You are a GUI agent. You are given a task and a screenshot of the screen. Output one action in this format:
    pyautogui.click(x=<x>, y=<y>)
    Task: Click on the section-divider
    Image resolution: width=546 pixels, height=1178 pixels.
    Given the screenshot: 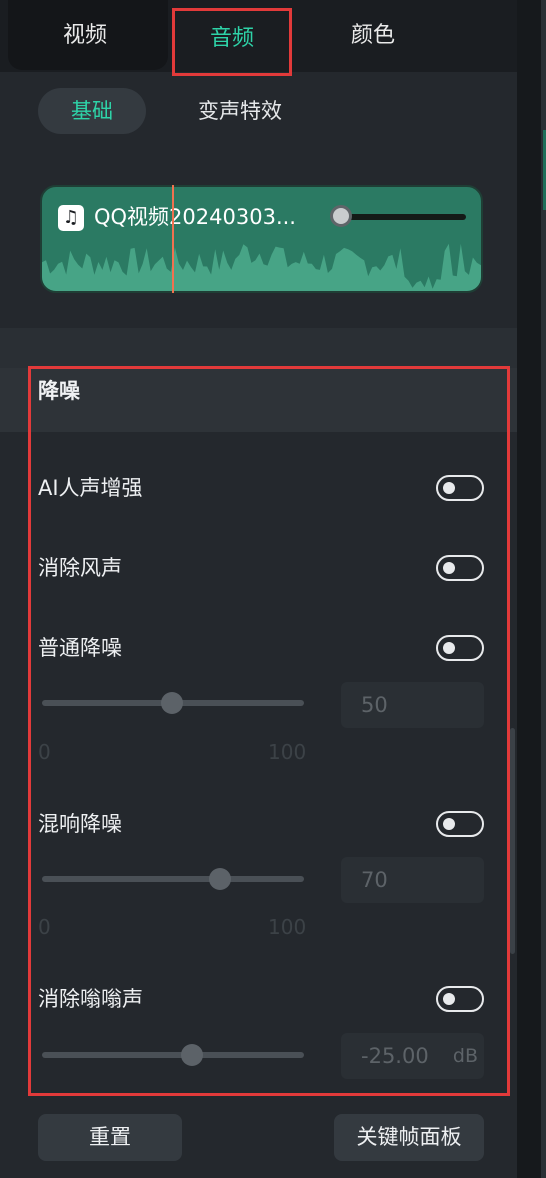 What is the action you would take?
    pyautogui.click(x=258, y=348)
    